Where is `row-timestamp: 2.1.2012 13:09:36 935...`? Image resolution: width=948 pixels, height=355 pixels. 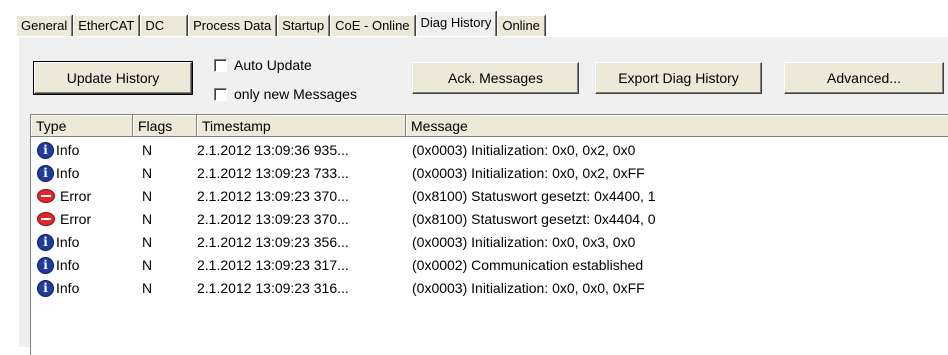 row-timestamp: 2.1.2012 13:09:36 935... is located at coordinates (273, 150).